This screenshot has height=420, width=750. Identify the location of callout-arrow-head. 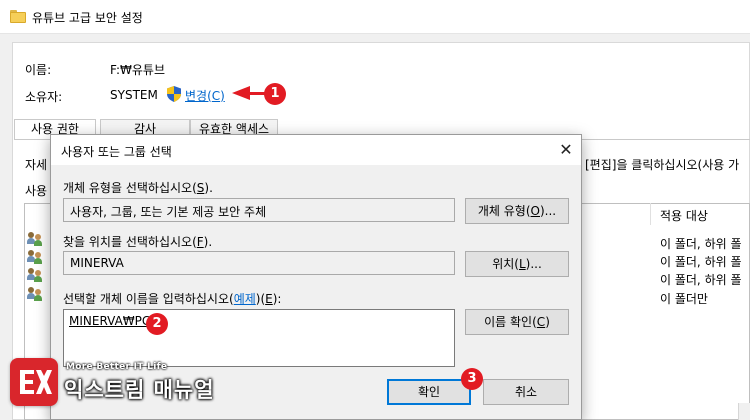
(241, 93).